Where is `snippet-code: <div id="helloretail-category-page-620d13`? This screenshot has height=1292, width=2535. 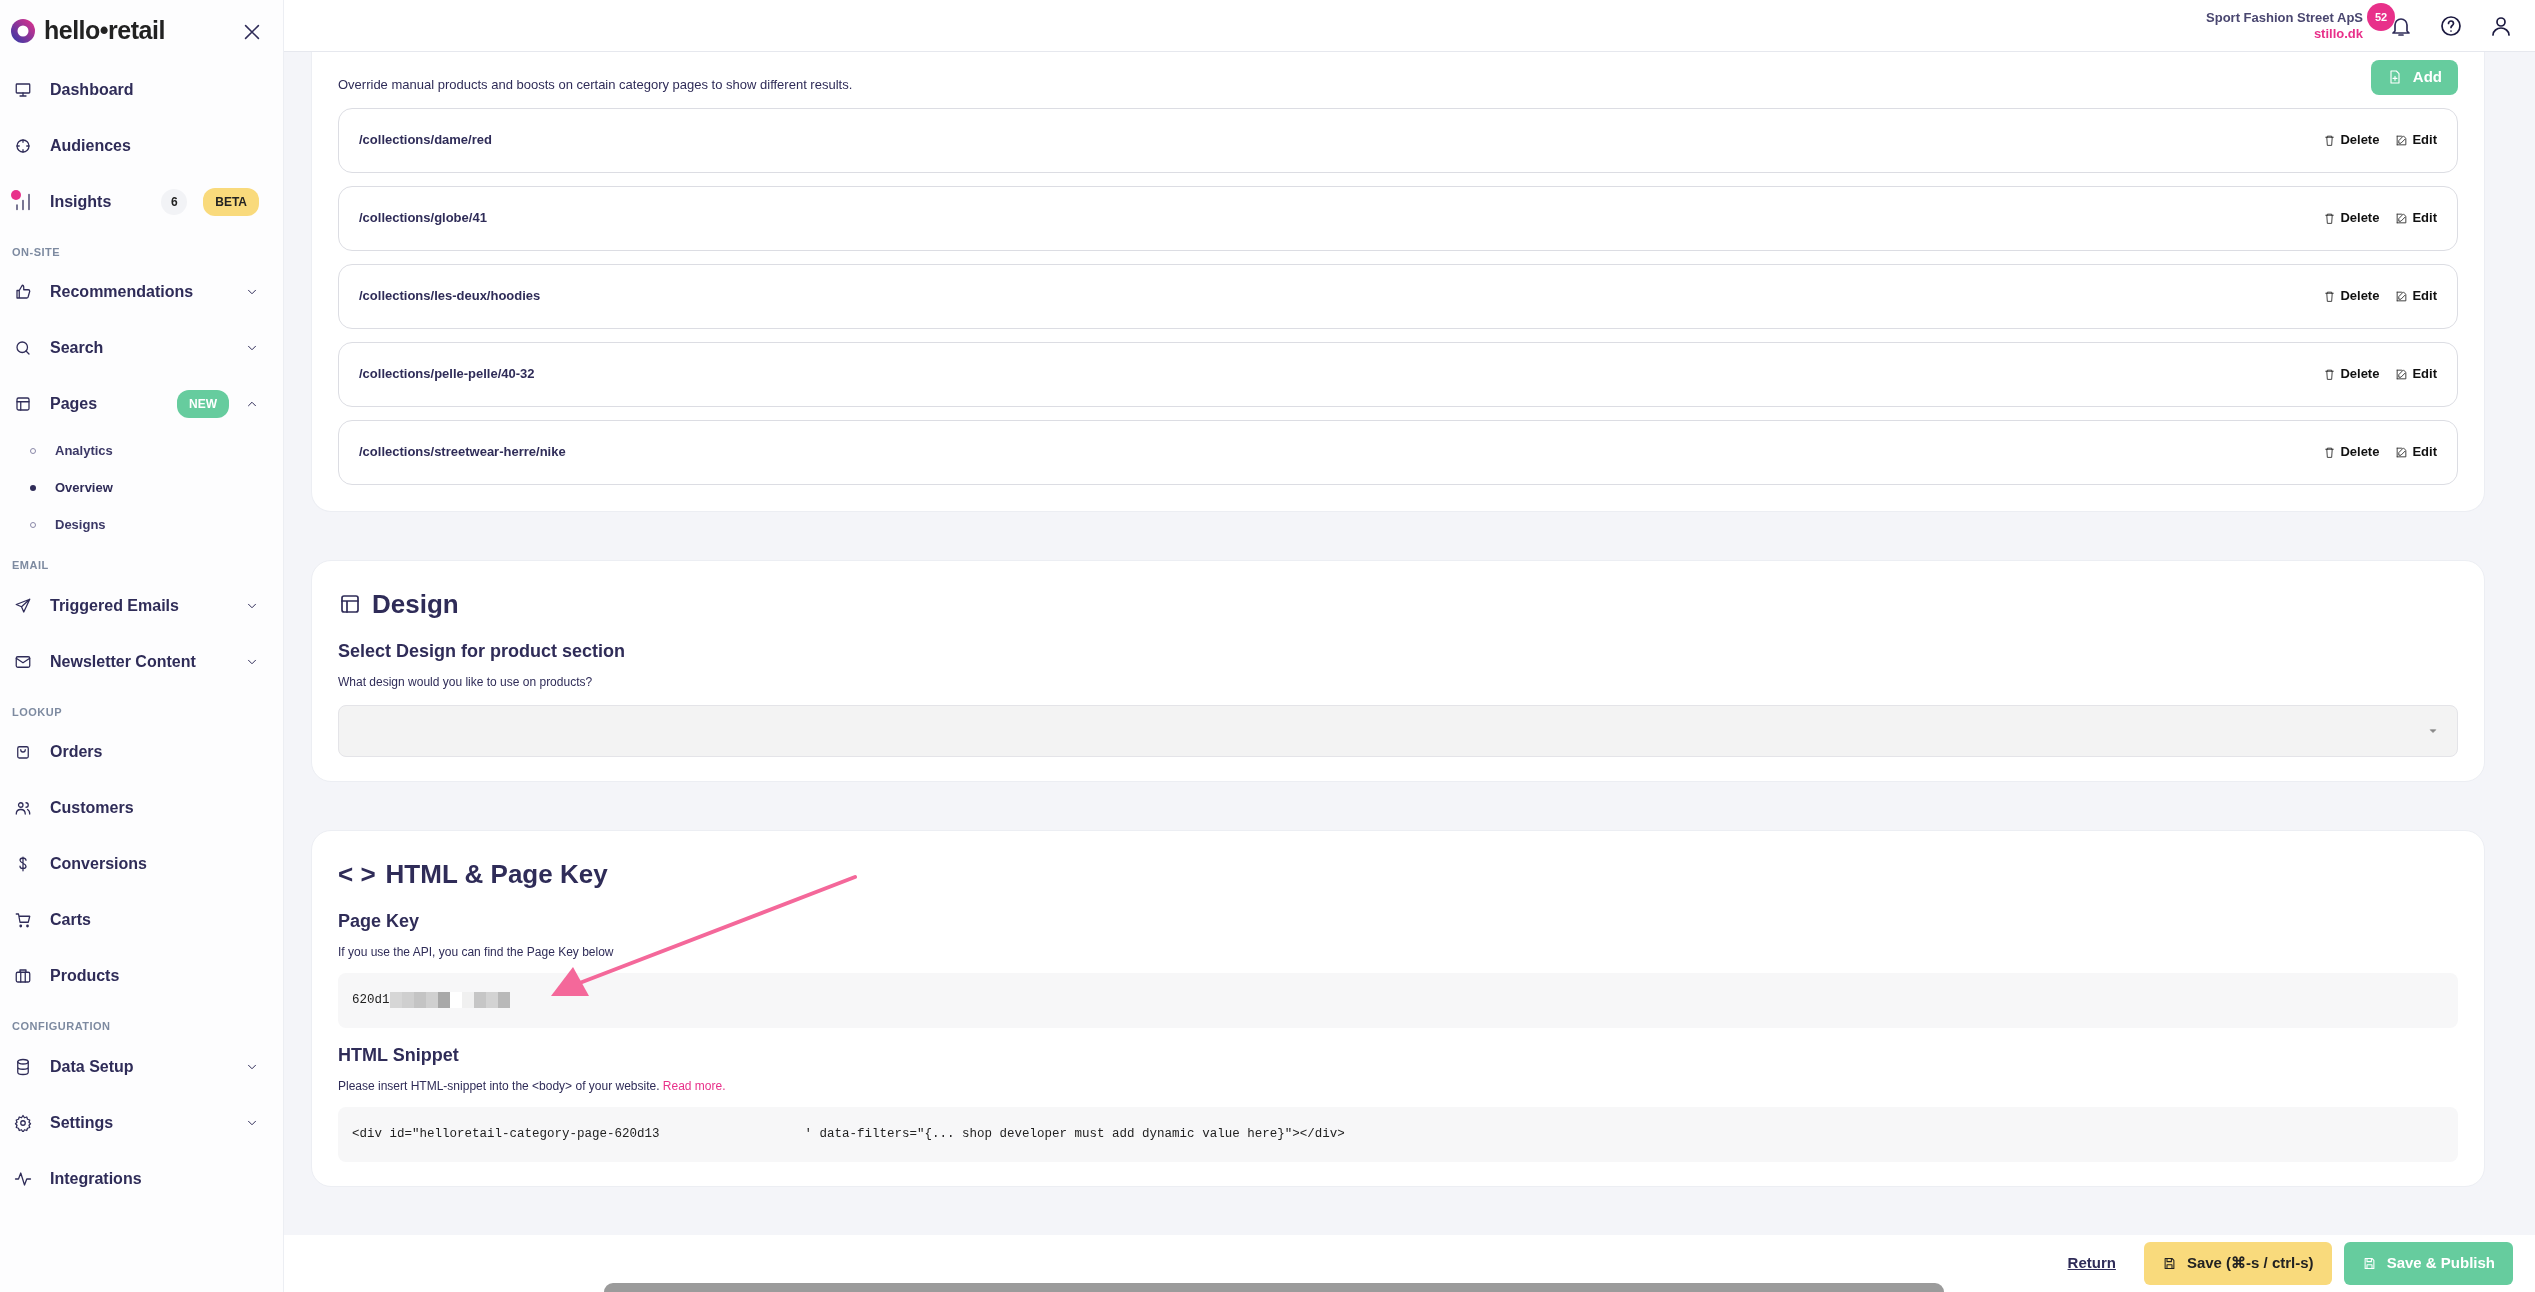
snippet-code: <div id="helloretail-category-page-620d13 is located at coordinates (506, 1134).